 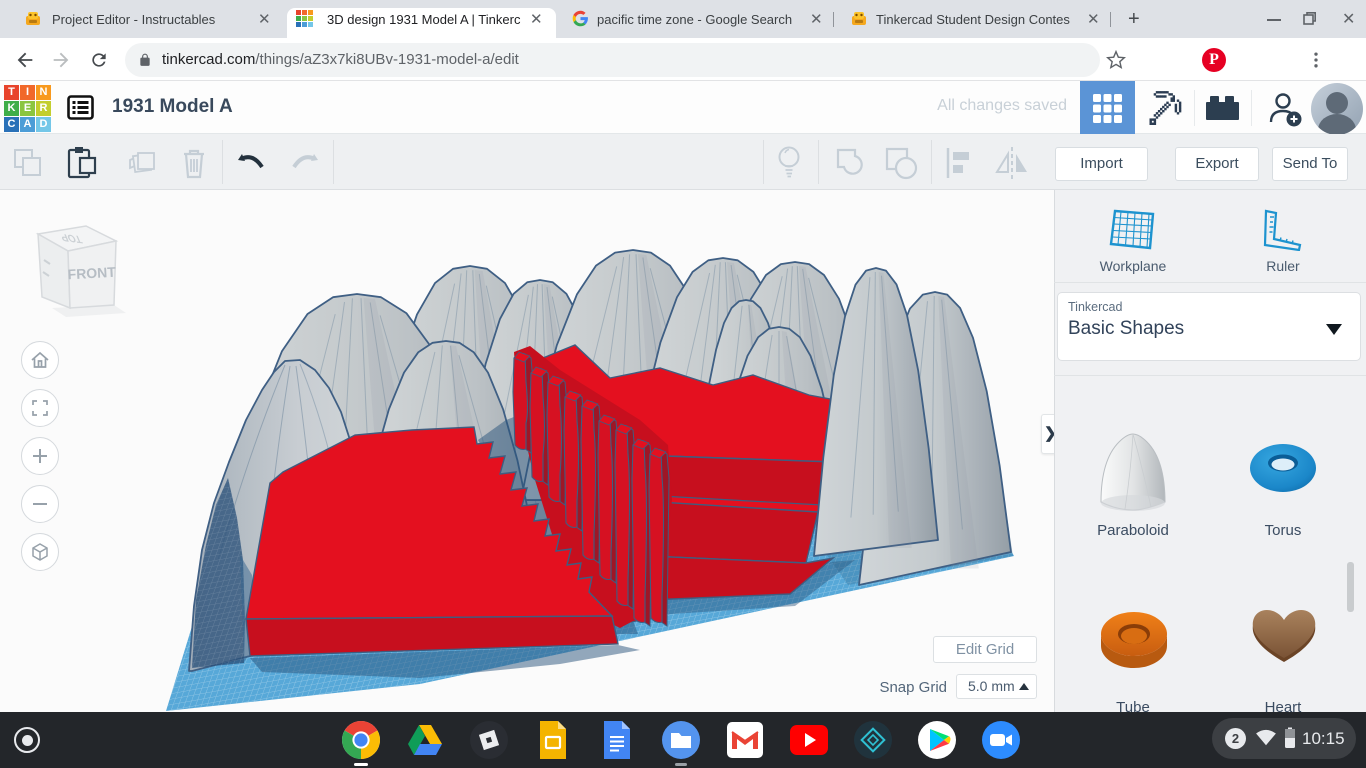 I want to click on svg-text: FRONT, so click(x=91, y=273).